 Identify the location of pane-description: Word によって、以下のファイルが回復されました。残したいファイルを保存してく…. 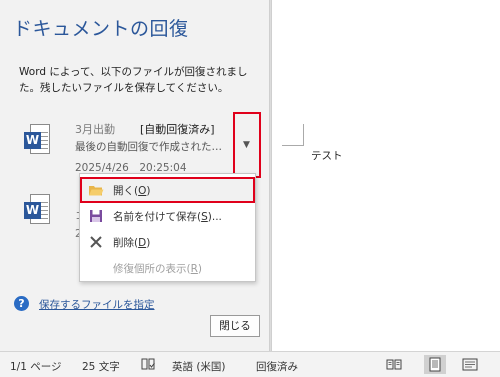
(133, 80).